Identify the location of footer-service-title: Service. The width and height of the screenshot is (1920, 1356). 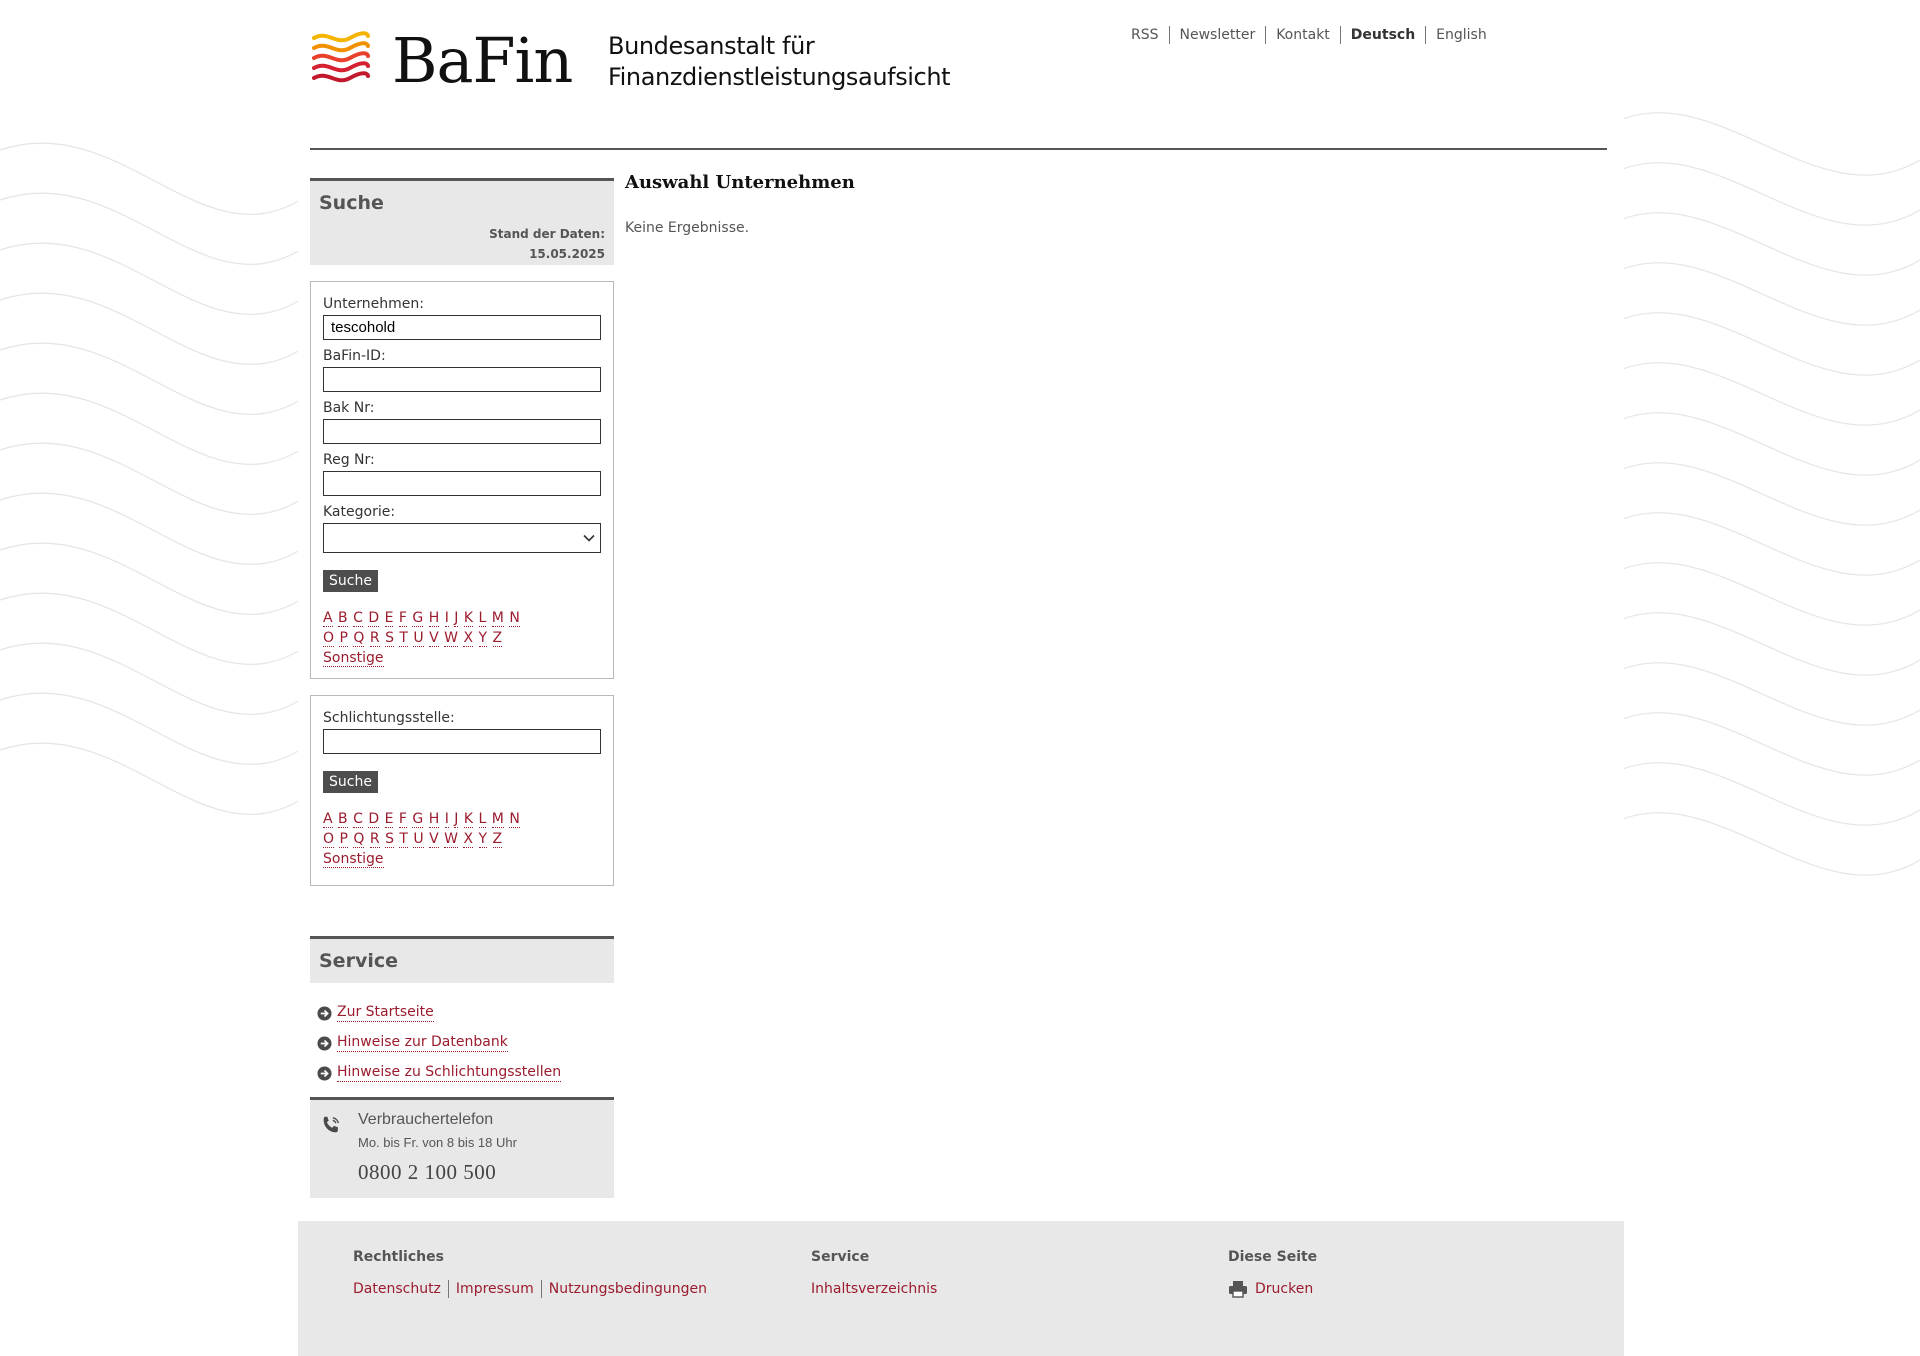
(840, 1257).